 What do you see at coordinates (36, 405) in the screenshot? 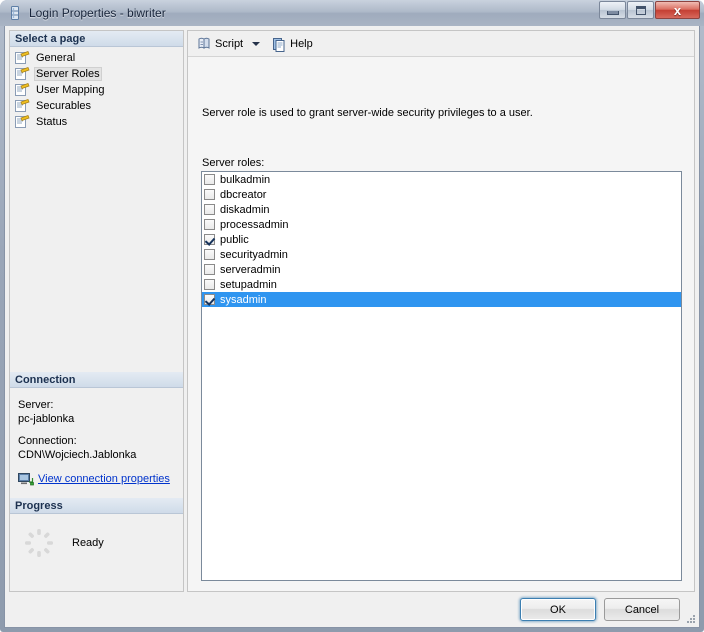
I see `server-label: Server:` at bounding box center [36, 405].